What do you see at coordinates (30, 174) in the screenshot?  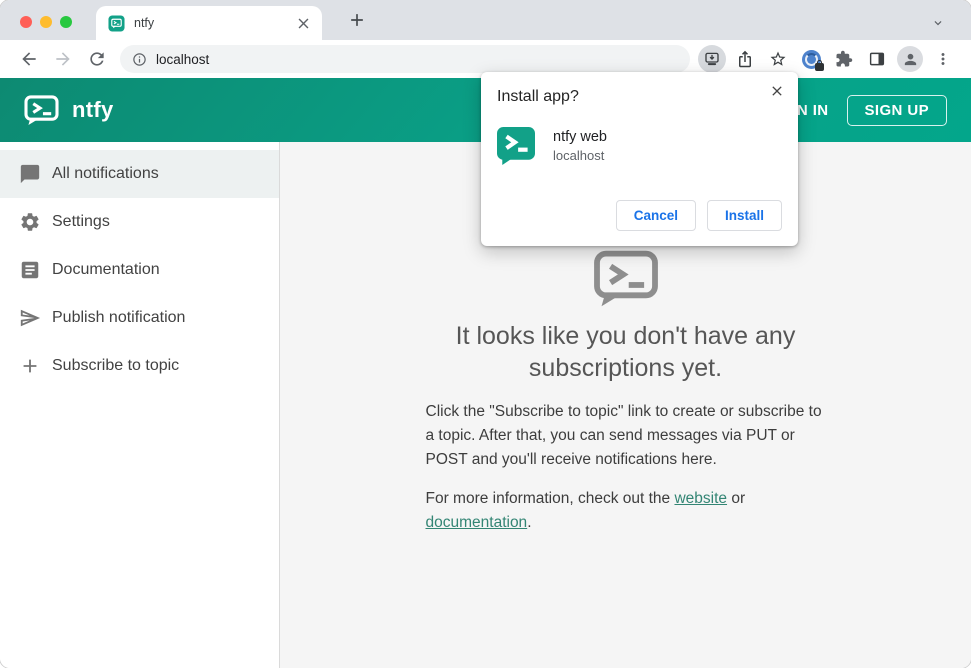 I see `chat-icon` at bounding box center [30, 174].